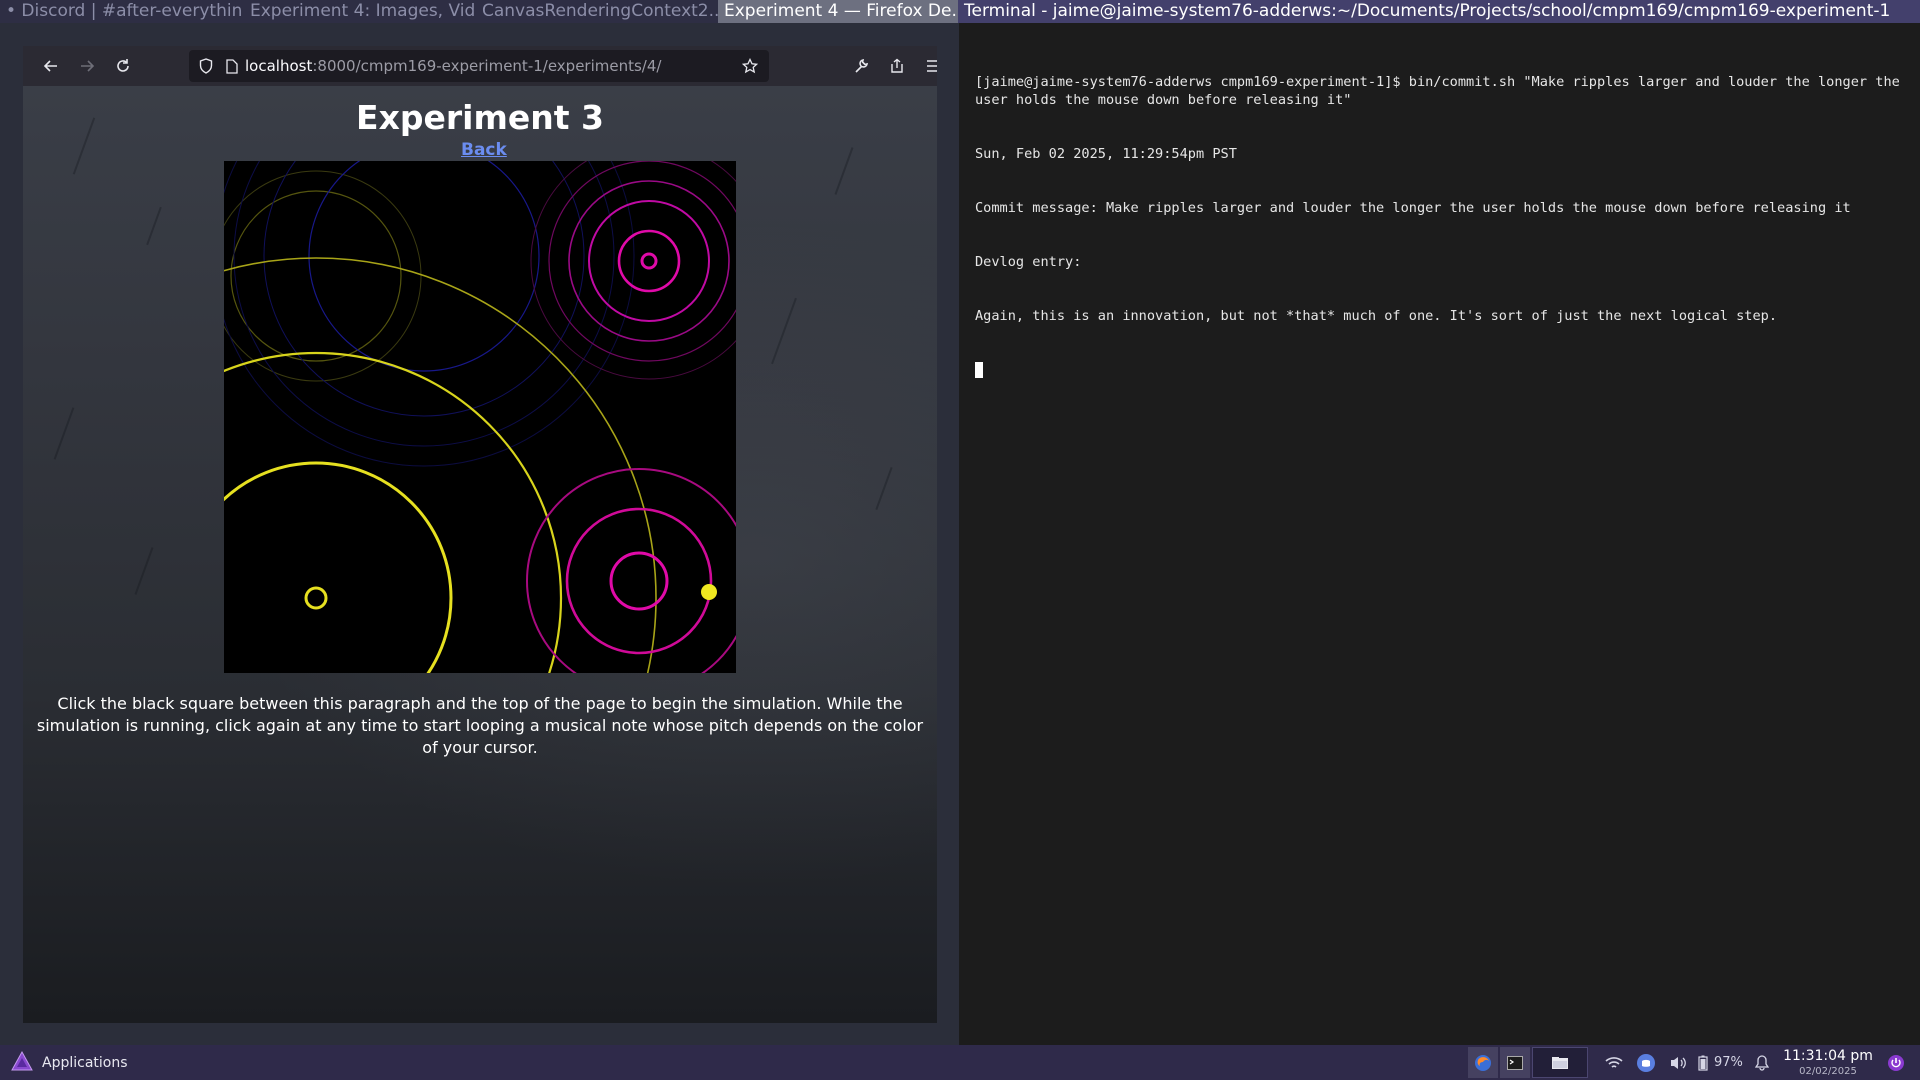 The width and height of the screenshot is (1920, 1080). I want to click on applications-menu-button: Applications, so click(64, 1062).